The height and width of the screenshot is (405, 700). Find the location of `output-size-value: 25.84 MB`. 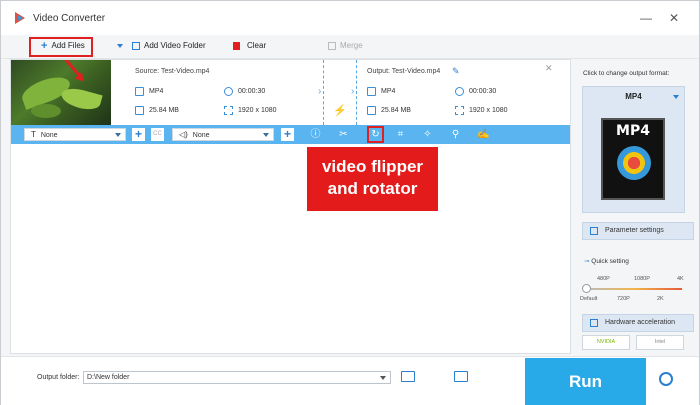

output-size-value: 25.84 MB is located at coordinates (396, 110).